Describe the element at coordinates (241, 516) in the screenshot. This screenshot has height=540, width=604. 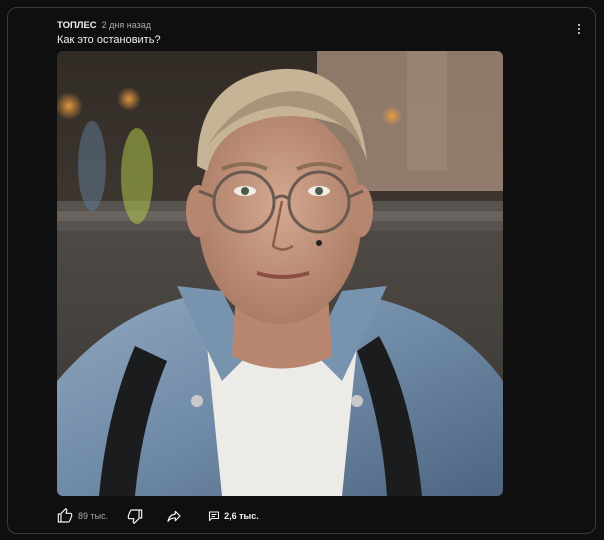
I see `comment-count: 2,6 тыс.` at that location.